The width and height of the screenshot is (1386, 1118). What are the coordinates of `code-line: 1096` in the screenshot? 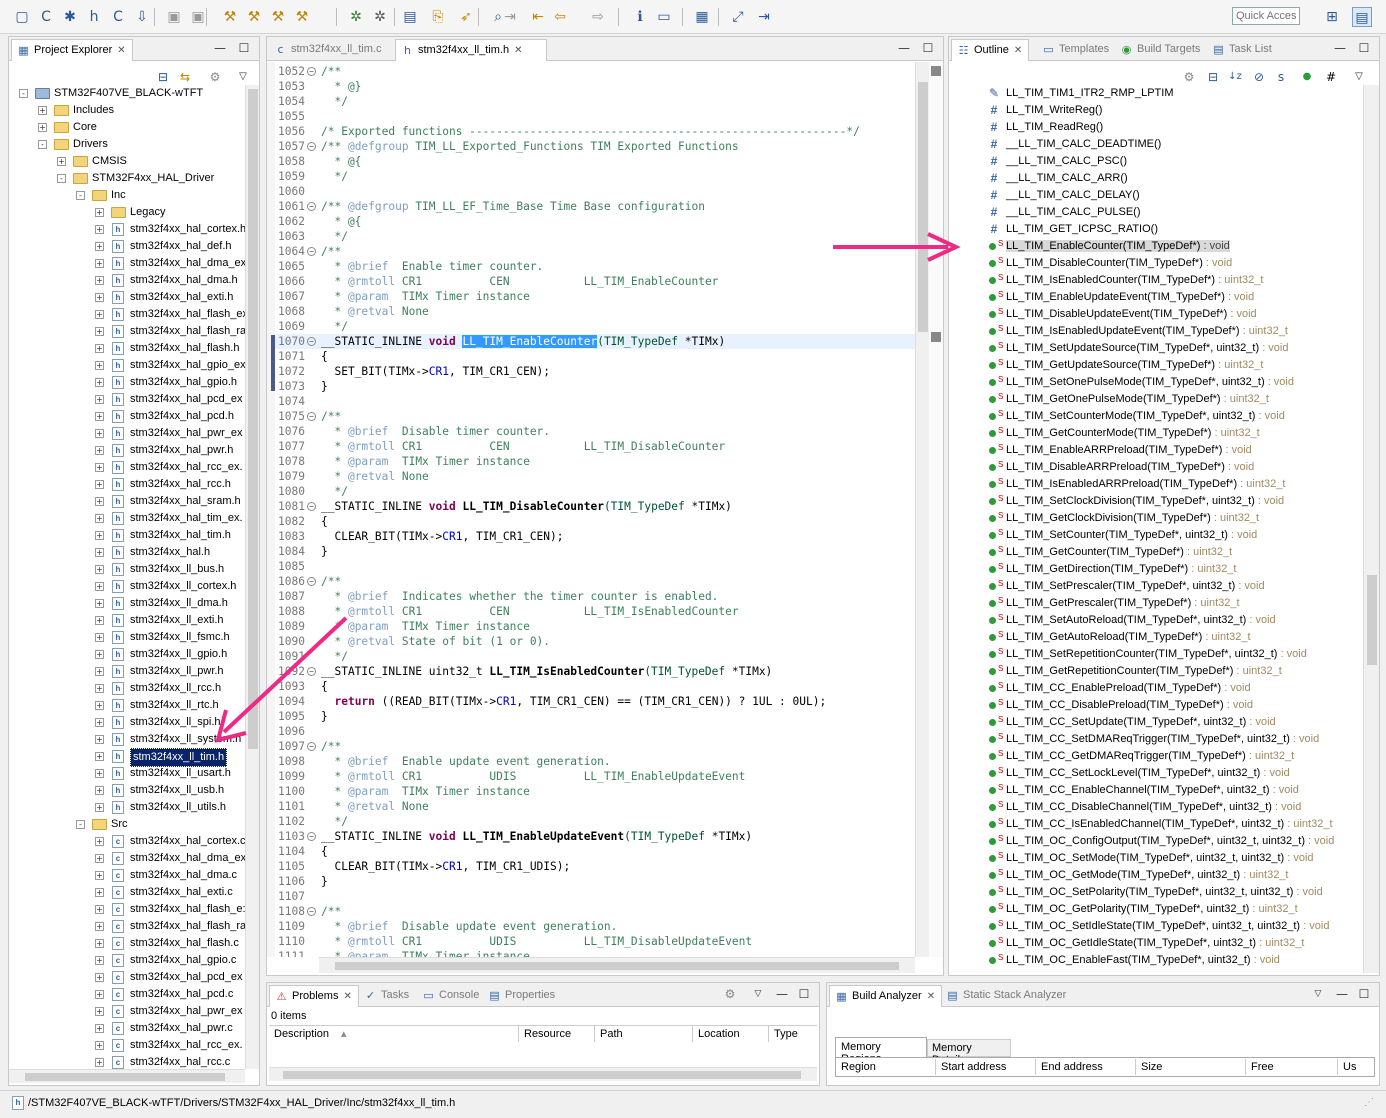 It's located at (595, 731).